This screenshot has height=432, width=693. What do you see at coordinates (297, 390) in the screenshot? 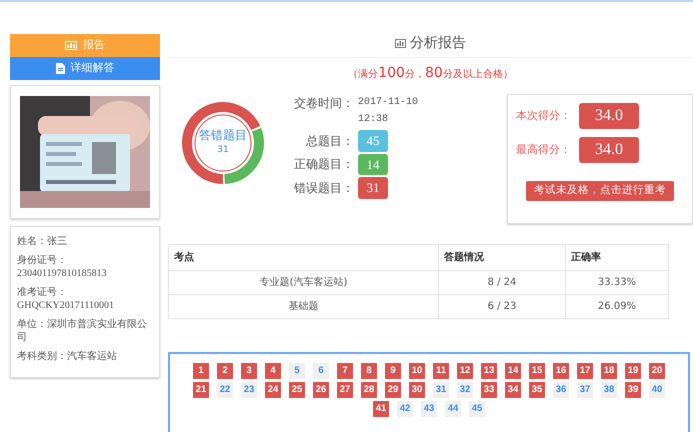
I see `question-number: 25` at bounding box center [297, 390].